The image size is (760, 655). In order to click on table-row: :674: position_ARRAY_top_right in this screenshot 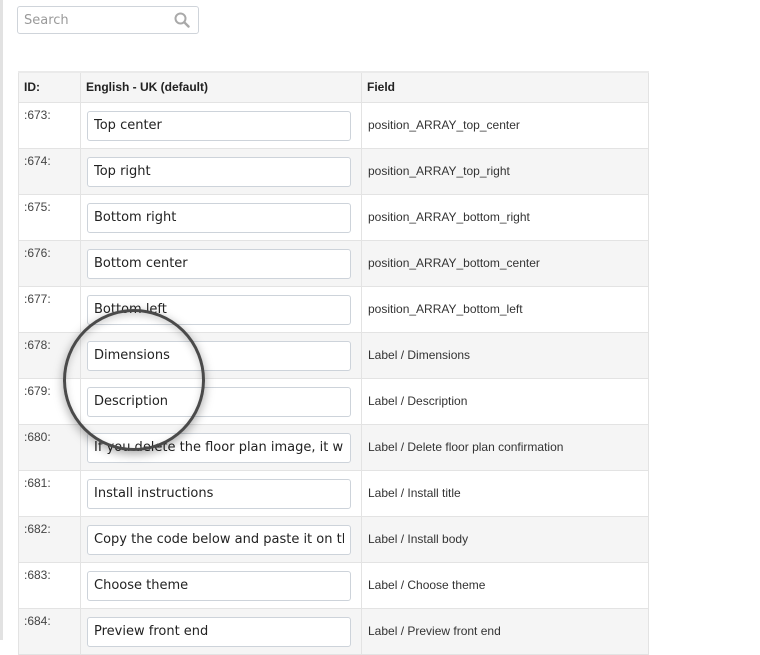, I will do `click(333, 171)`.